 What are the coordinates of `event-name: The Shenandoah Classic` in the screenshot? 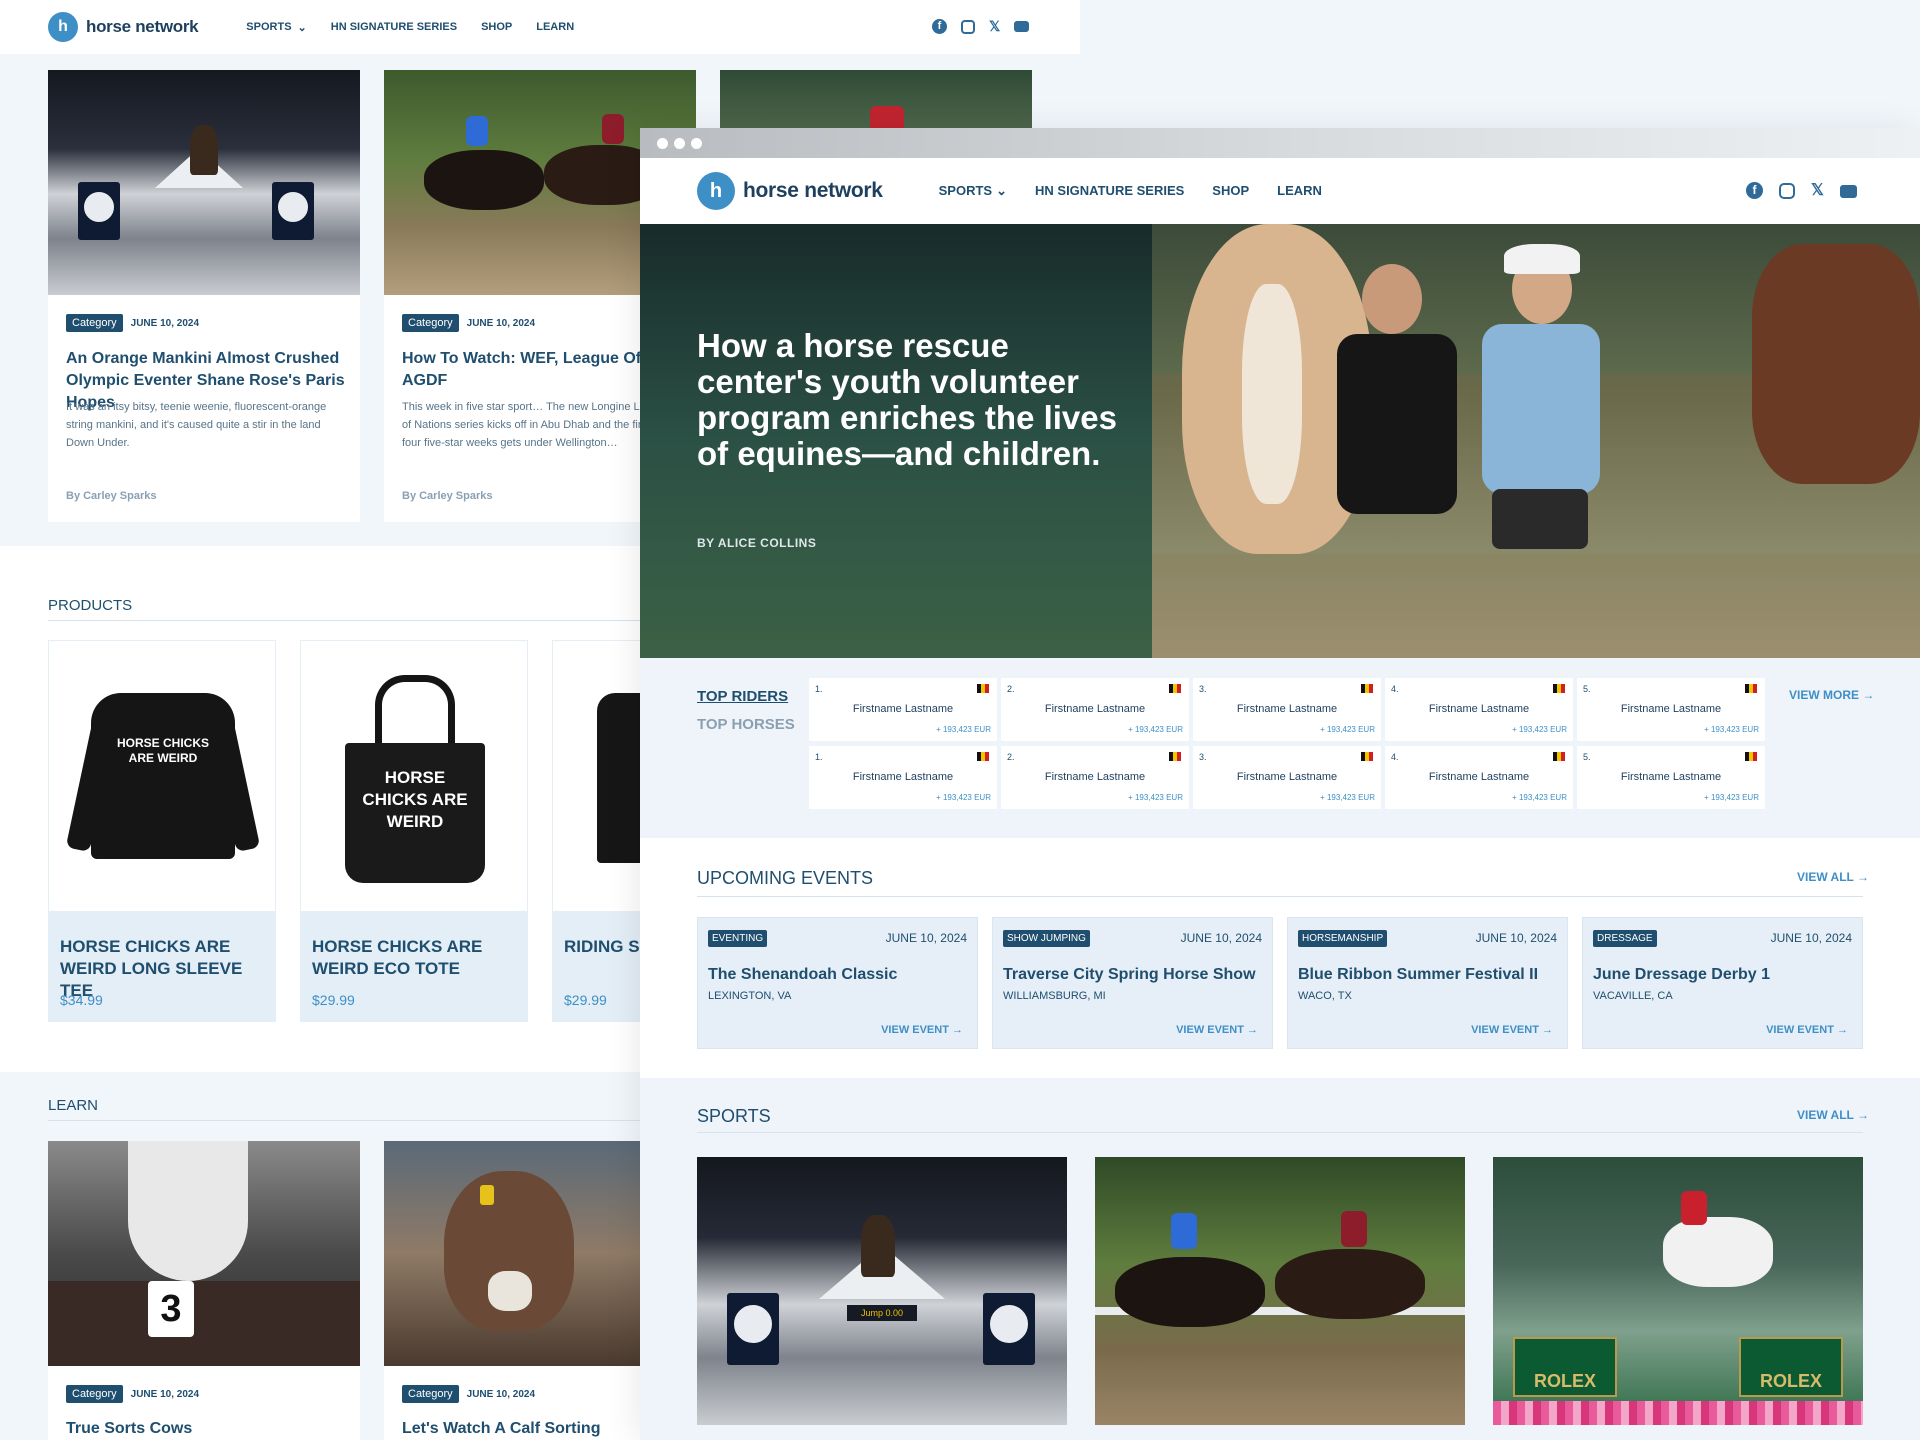 It's located at (803, 974).